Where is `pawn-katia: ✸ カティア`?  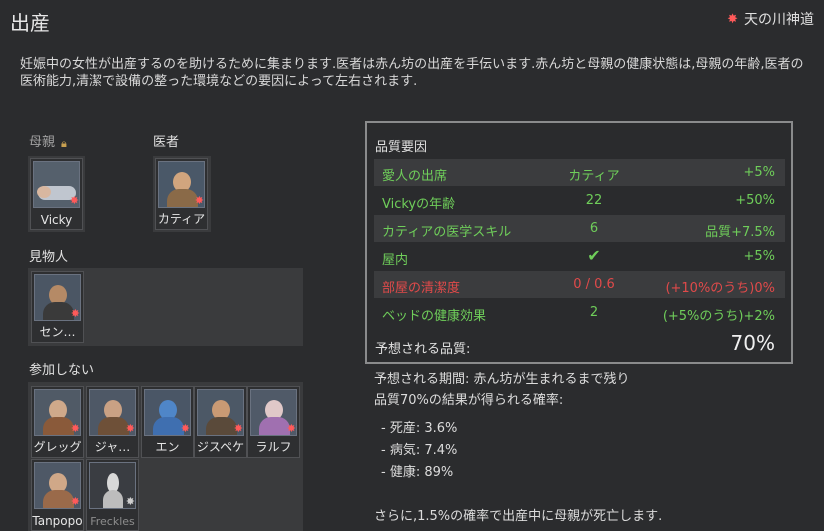 pawn-katia: ✸ カティア is located at coordinates (181, 194).